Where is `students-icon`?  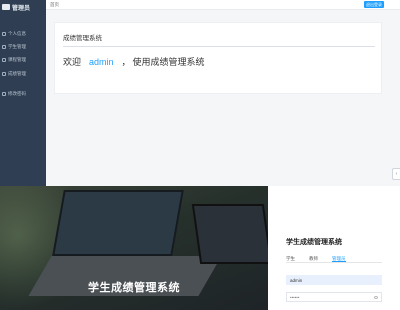 students-icon is located at coordinates (4, 47).